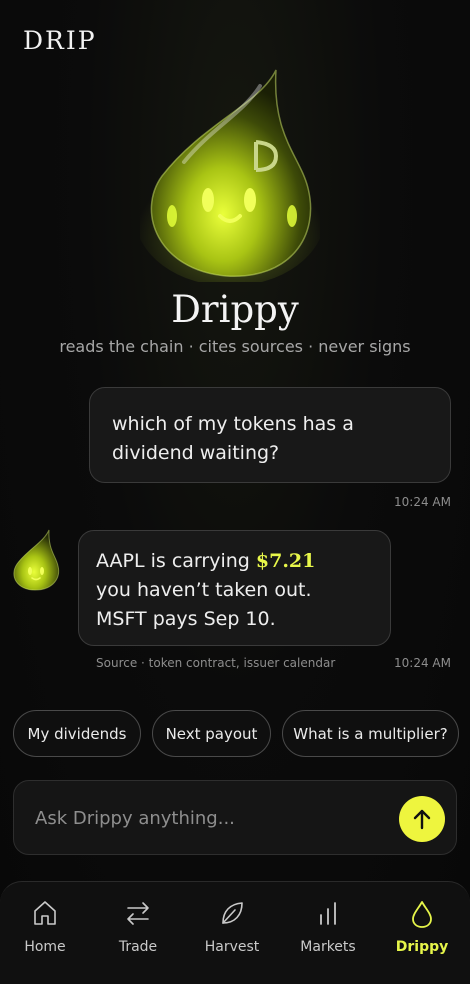  Describe the element at coordinates (422, 947) in the screenshot. I see `tab-label: Drippy` at that location.